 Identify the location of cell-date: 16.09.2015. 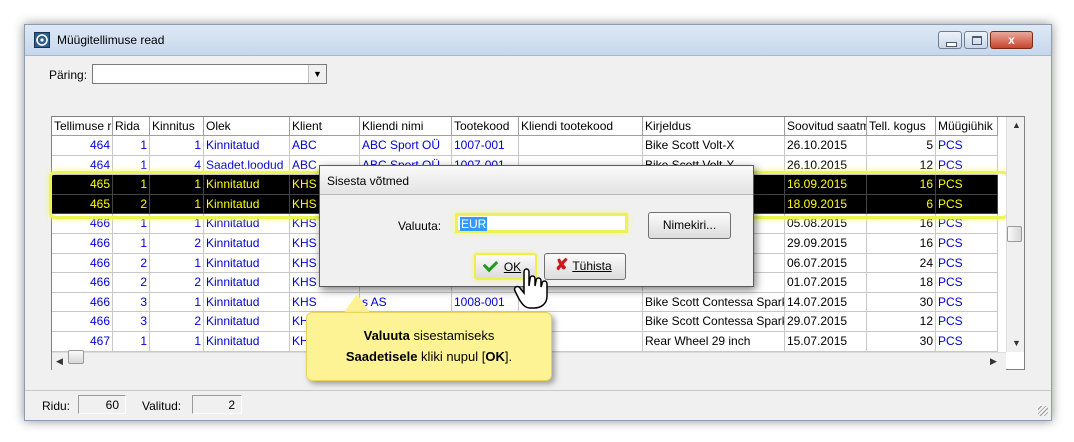
(826, 185).